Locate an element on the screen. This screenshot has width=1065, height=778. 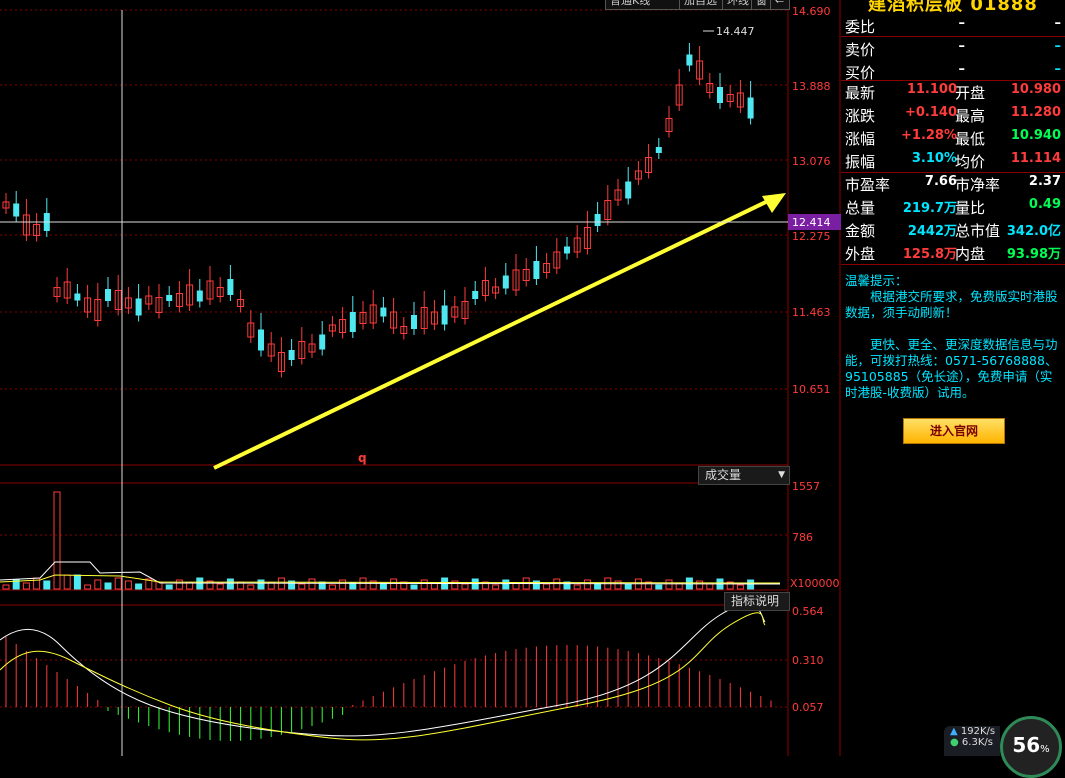
price-tick-13888: 13.888 is located at coordinates (811, 86).